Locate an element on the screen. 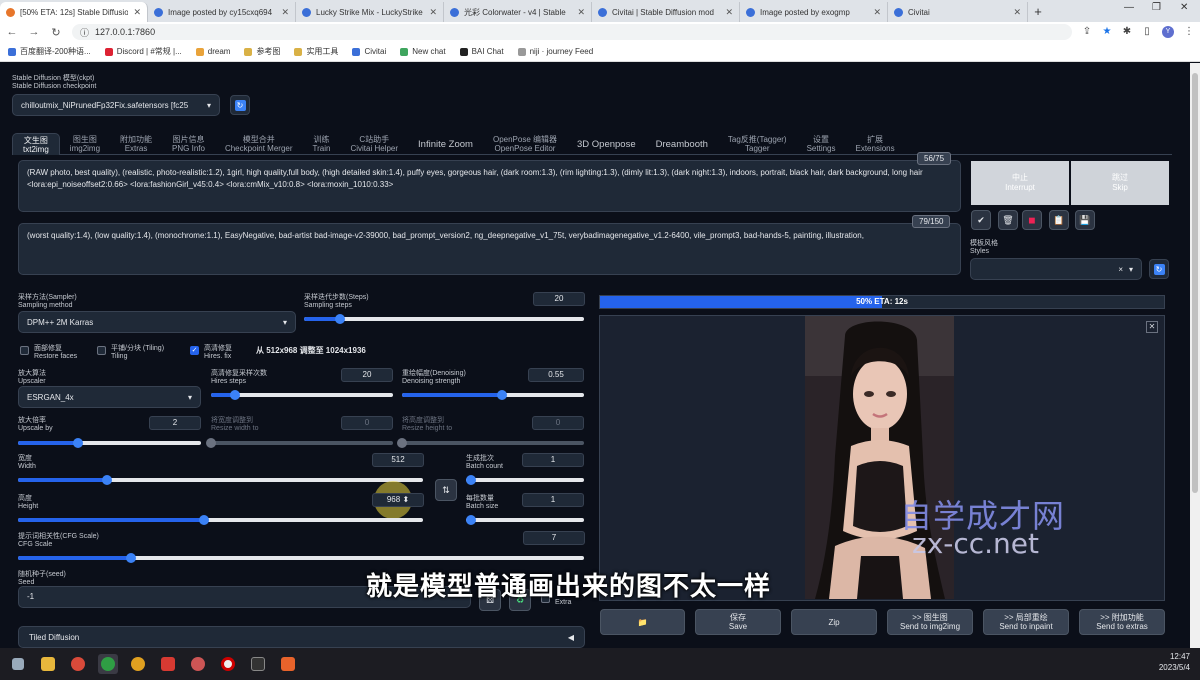 The height and width of the screenshot is (680, 1200). tab-3d-openpose: 3D Openpose is located at coordinates (606, 144).